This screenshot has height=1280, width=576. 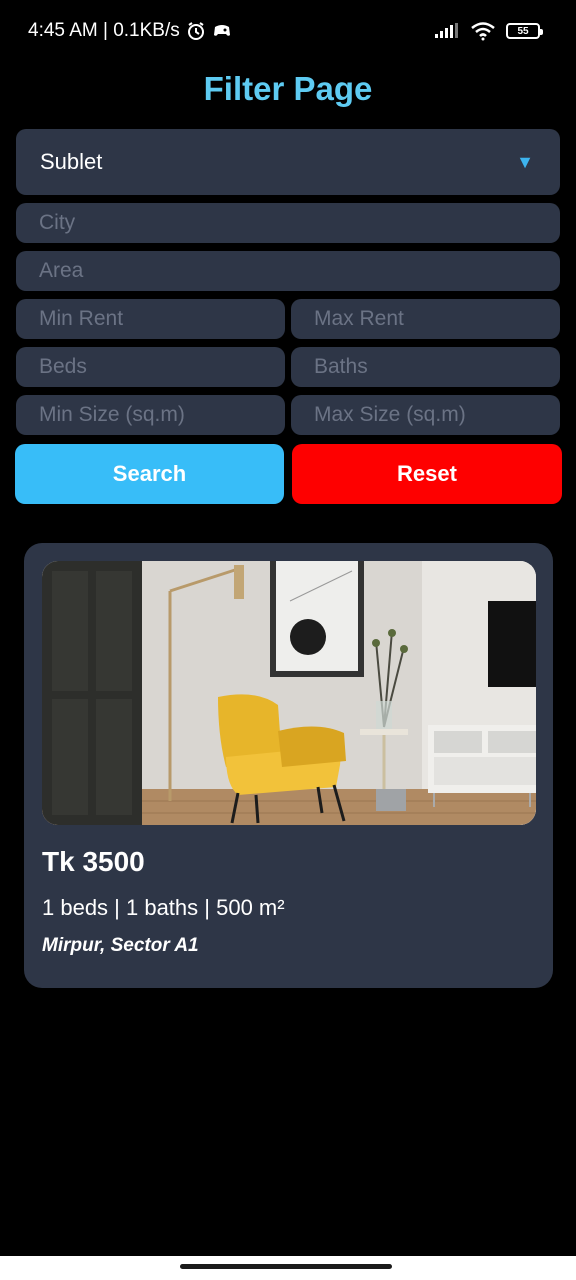 What do you see at coordinates (57, 222) in the screenshot?
I see `city-placeholder: City` at bounding box center [57, 222].